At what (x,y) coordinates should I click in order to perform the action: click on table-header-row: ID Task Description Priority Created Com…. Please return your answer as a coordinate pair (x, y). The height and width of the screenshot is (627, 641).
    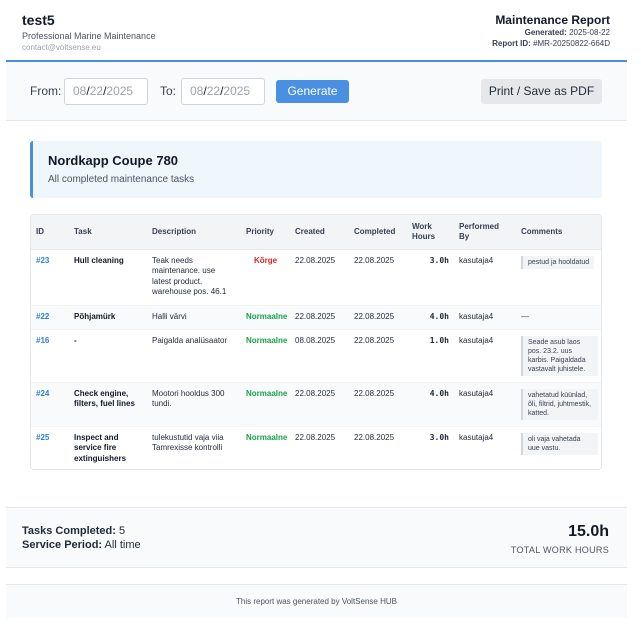
    Looking at the image, I should click on (316, 232).